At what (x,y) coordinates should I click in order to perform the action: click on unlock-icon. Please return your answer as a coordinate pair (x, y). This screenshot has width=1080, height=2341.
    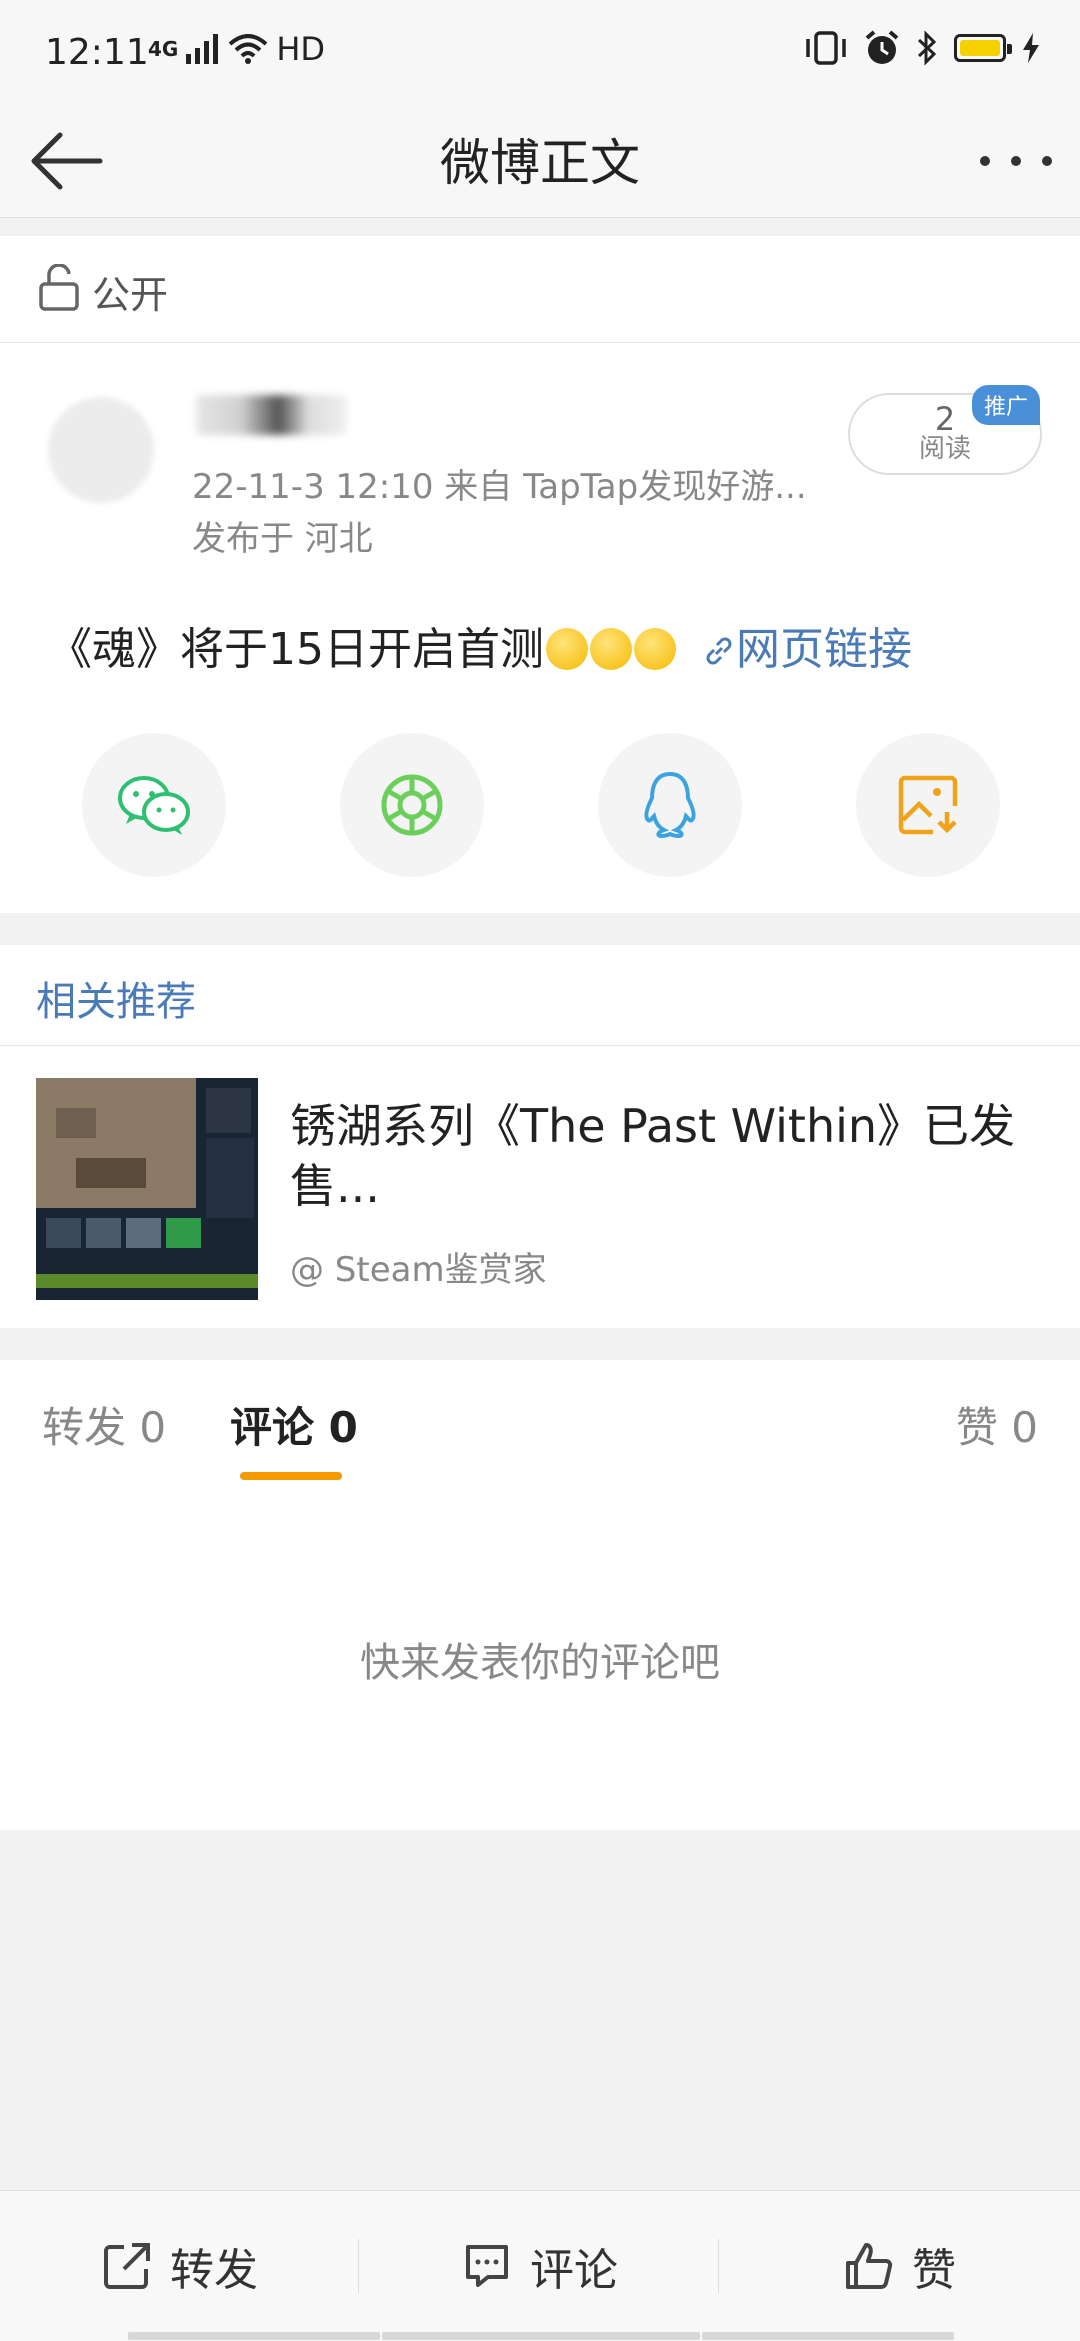
    Looking at the image, I should click on (59, 287).